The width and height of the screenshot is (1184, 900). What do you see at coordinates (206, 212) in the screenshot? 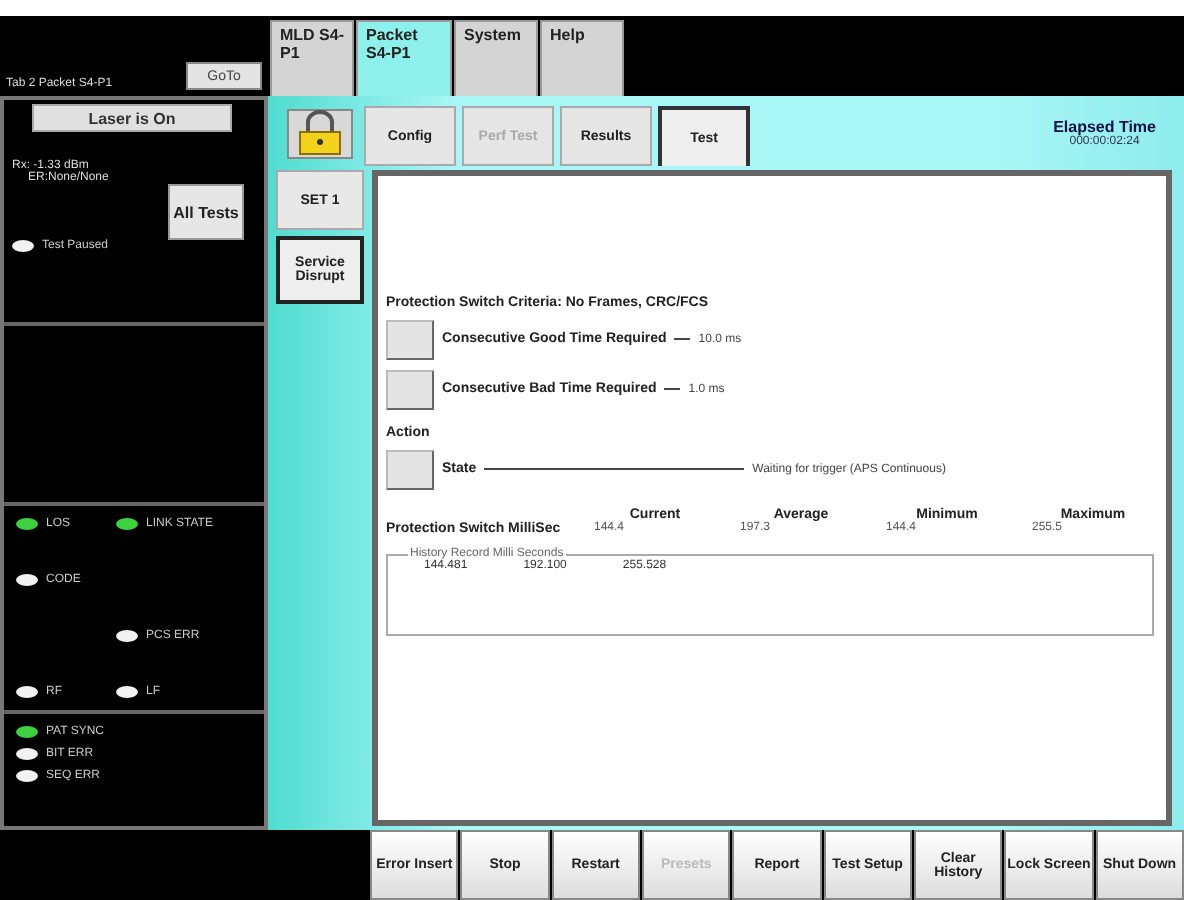
I see `all-tests-button: All Tests` at bounding box center [206, 212].